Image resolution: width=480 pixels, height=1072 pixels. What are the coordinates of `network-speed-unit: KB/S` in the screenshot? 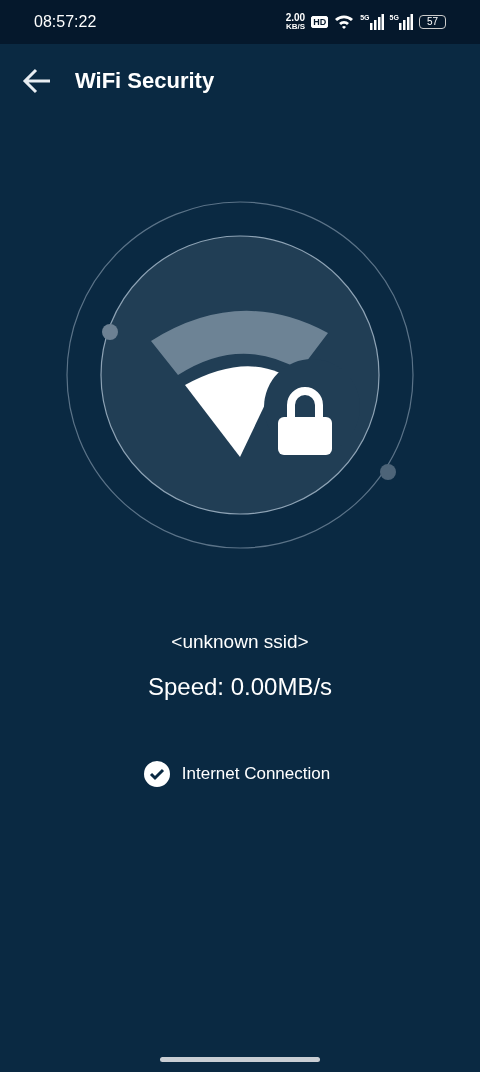 It's located at (295, 27).